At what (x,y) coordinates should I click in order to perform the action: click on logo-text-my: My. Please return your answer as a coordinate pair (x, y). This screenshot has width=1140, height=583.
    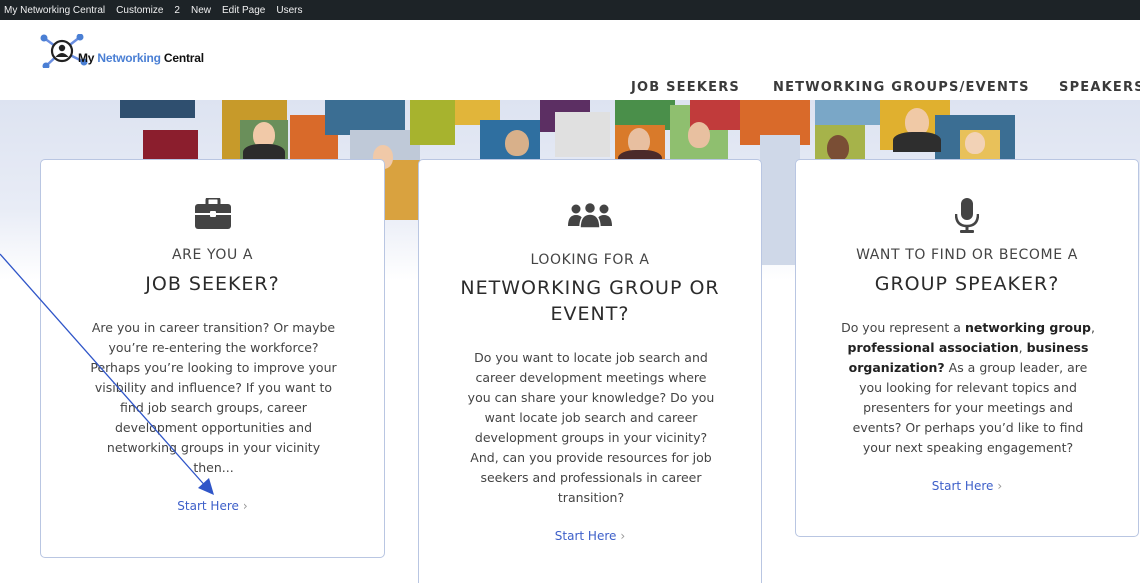
    Looking at the image, I should click on (88, 58).